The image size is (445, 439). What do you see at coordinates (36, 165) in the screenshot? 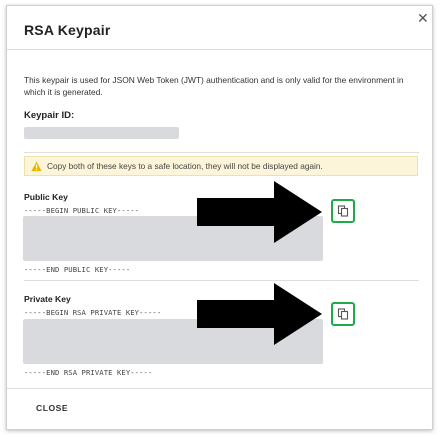
I see `warning-triangle-icon` at bounding box center [36, 165].